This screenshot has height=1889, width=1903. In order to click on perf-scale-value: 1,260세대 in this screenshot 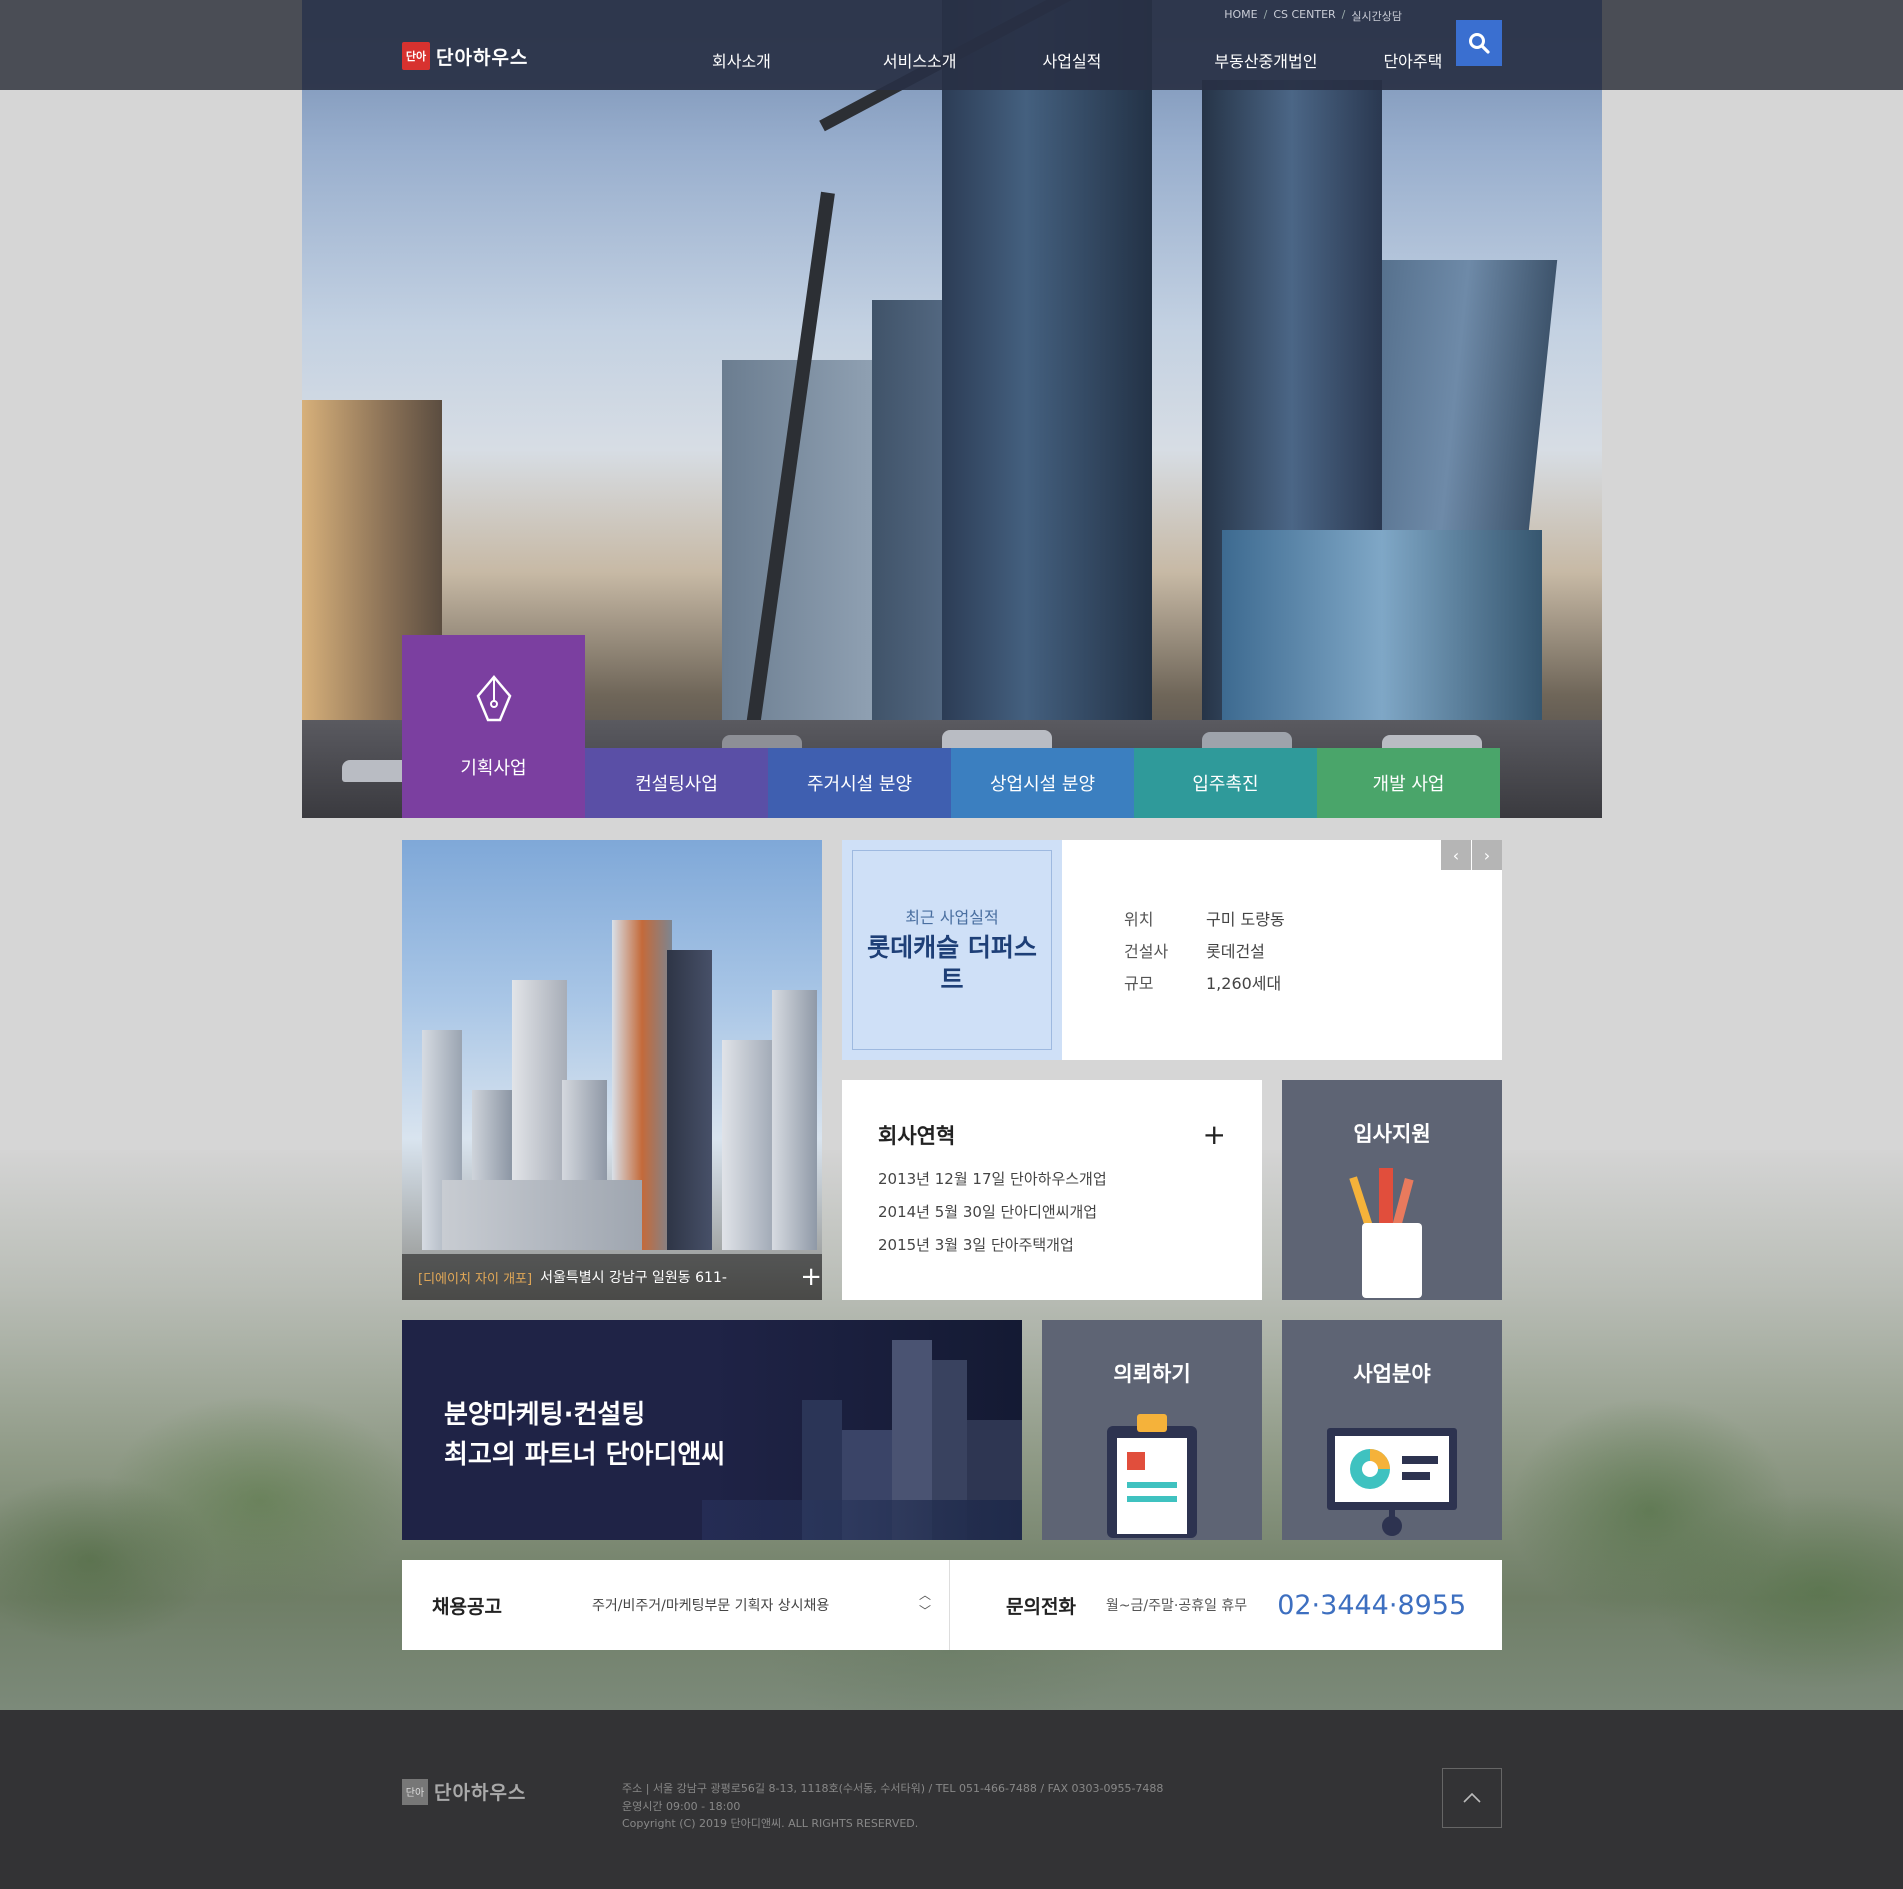, I will do `click(1244, 983)`.